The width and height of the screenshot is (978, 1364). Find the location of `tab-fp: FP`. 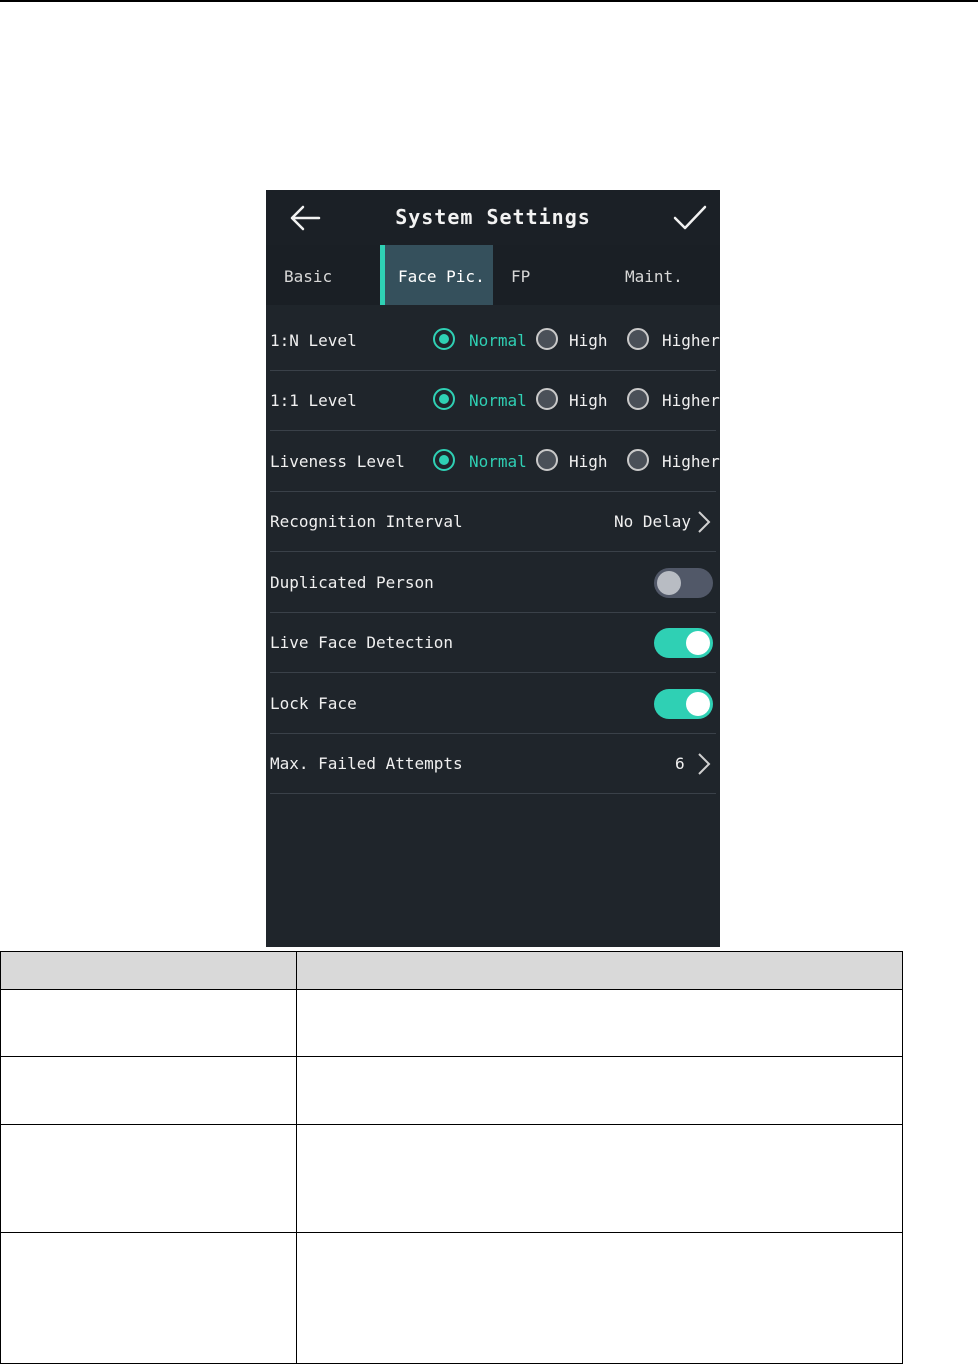

tab-fp: FP is located at coordinates (520, 275).